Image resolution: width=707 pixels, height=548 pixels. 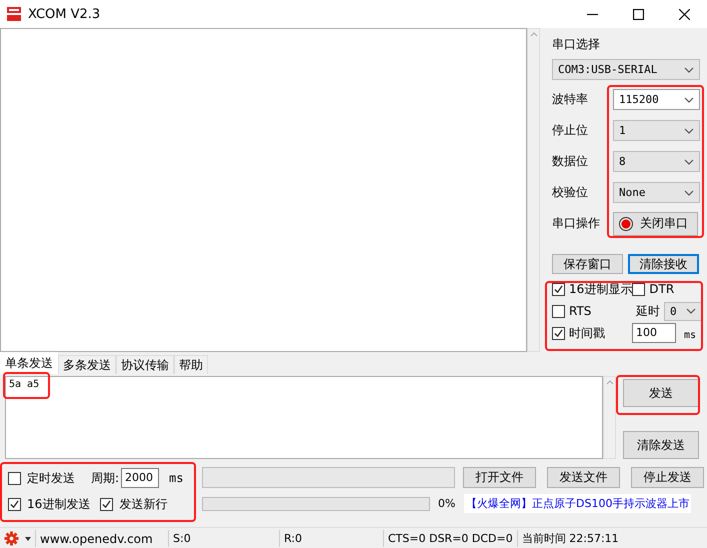 I want to click on setting-label: 停止位, so click(x=570, y=130).